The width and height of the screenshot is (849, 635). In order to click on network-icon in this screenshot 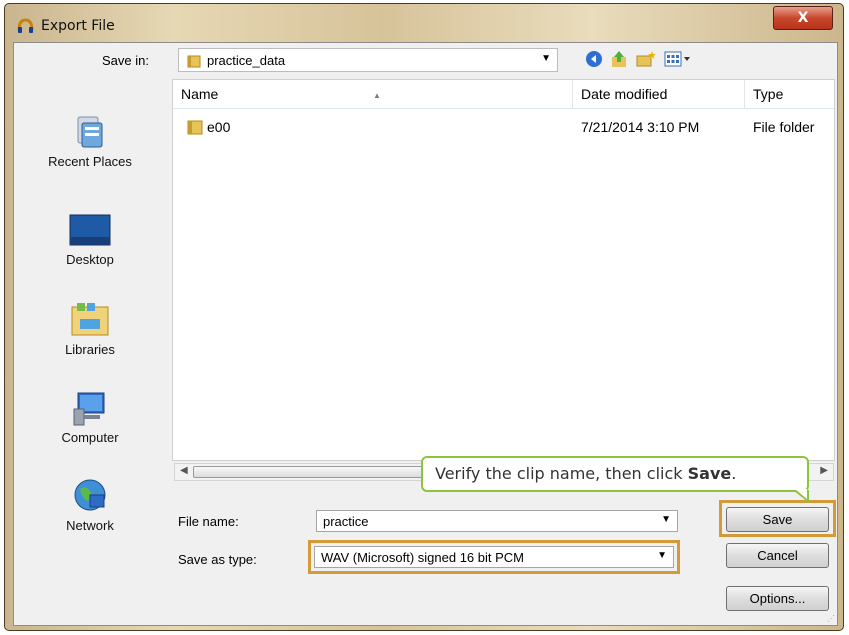, I will do `click(90, 495)`.